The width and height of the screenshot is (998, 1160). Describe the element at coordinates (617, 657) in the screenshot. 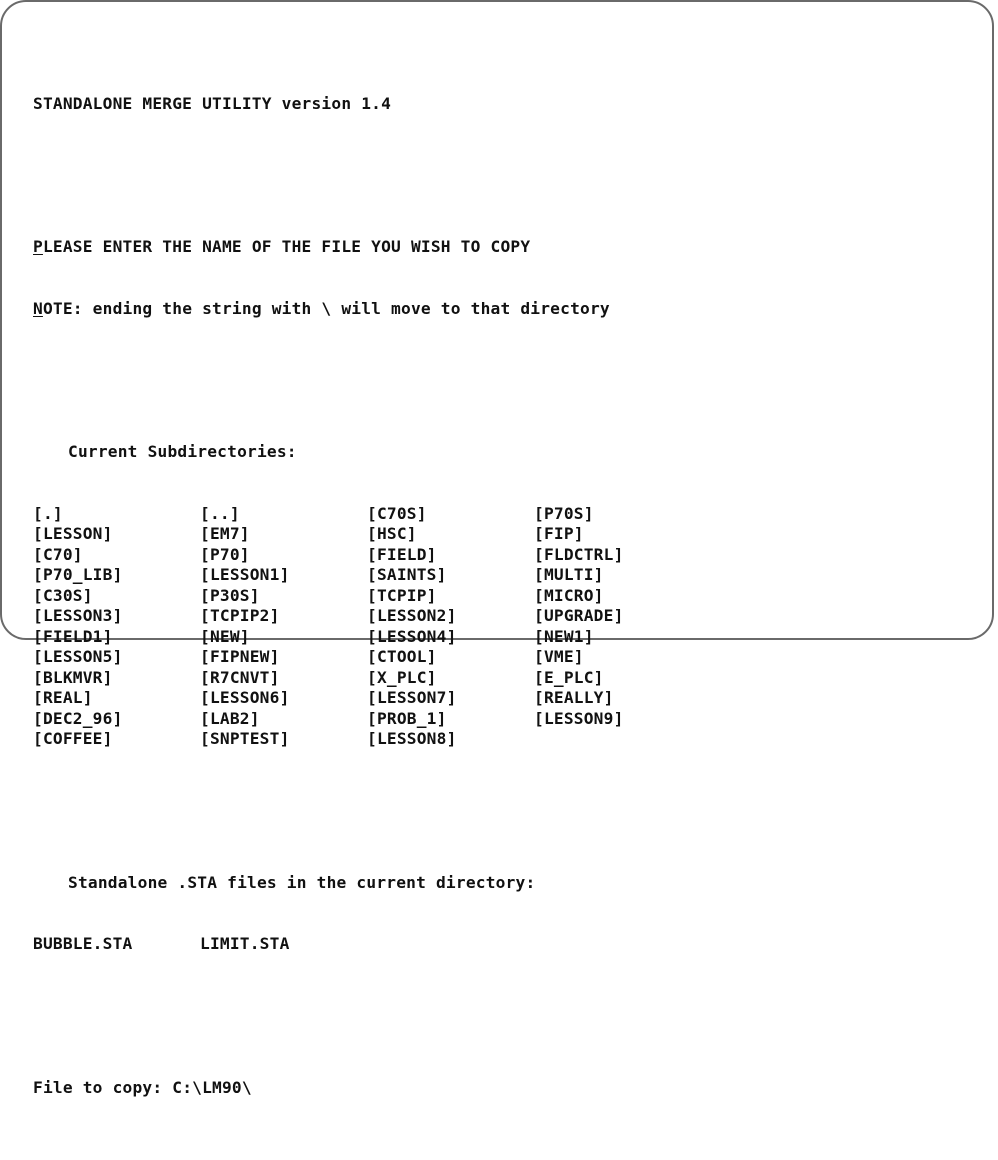

I see `subdirectory-item: [VME]` at that location.